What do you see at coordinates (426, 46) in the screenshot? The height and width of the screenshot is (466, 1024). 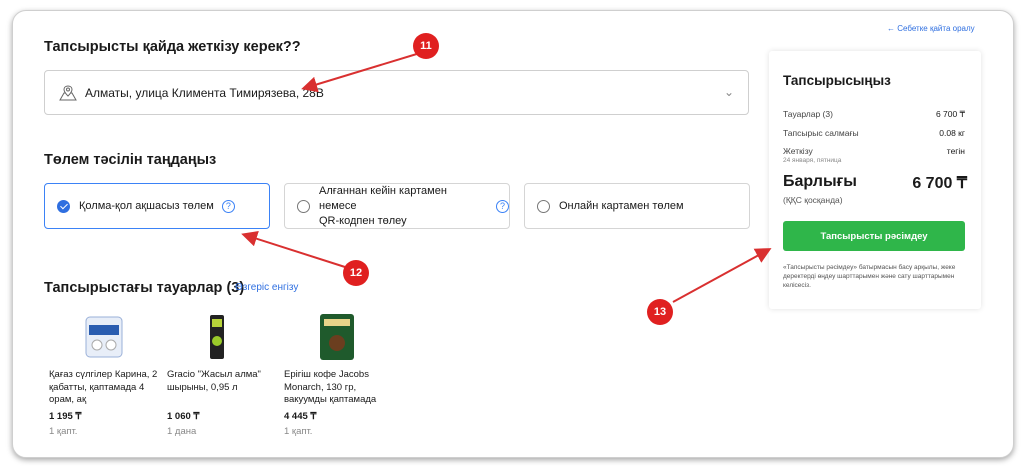 I see `annotation-marker-11: 11` at bounding box center [426, 46].